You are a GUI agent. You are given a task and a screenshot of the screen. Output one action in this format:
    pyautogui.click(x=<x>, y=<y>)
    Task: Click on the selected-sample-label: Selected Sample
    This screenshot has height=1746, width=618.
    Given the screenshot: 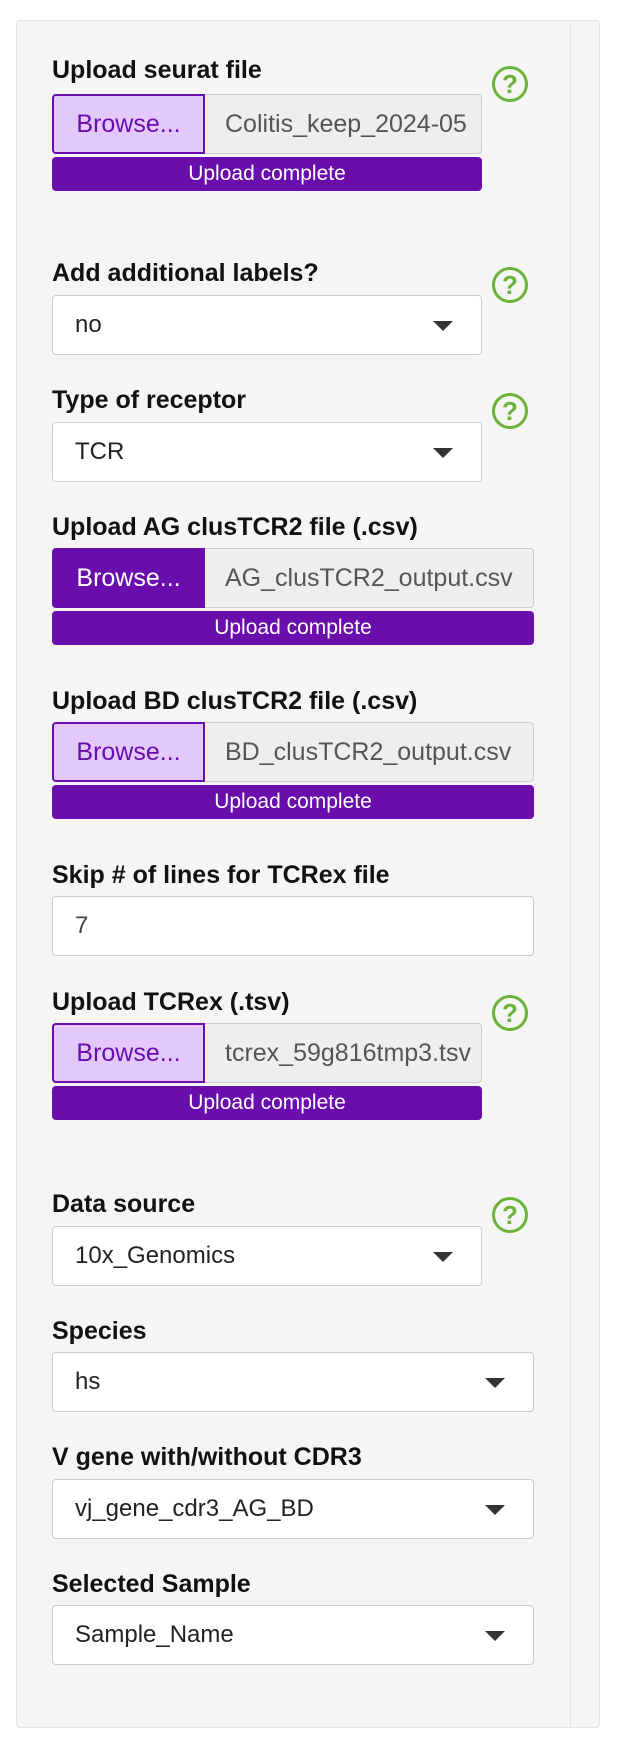 What is the action you would take?
    pyautogui.click(x=151, y=1584)
    